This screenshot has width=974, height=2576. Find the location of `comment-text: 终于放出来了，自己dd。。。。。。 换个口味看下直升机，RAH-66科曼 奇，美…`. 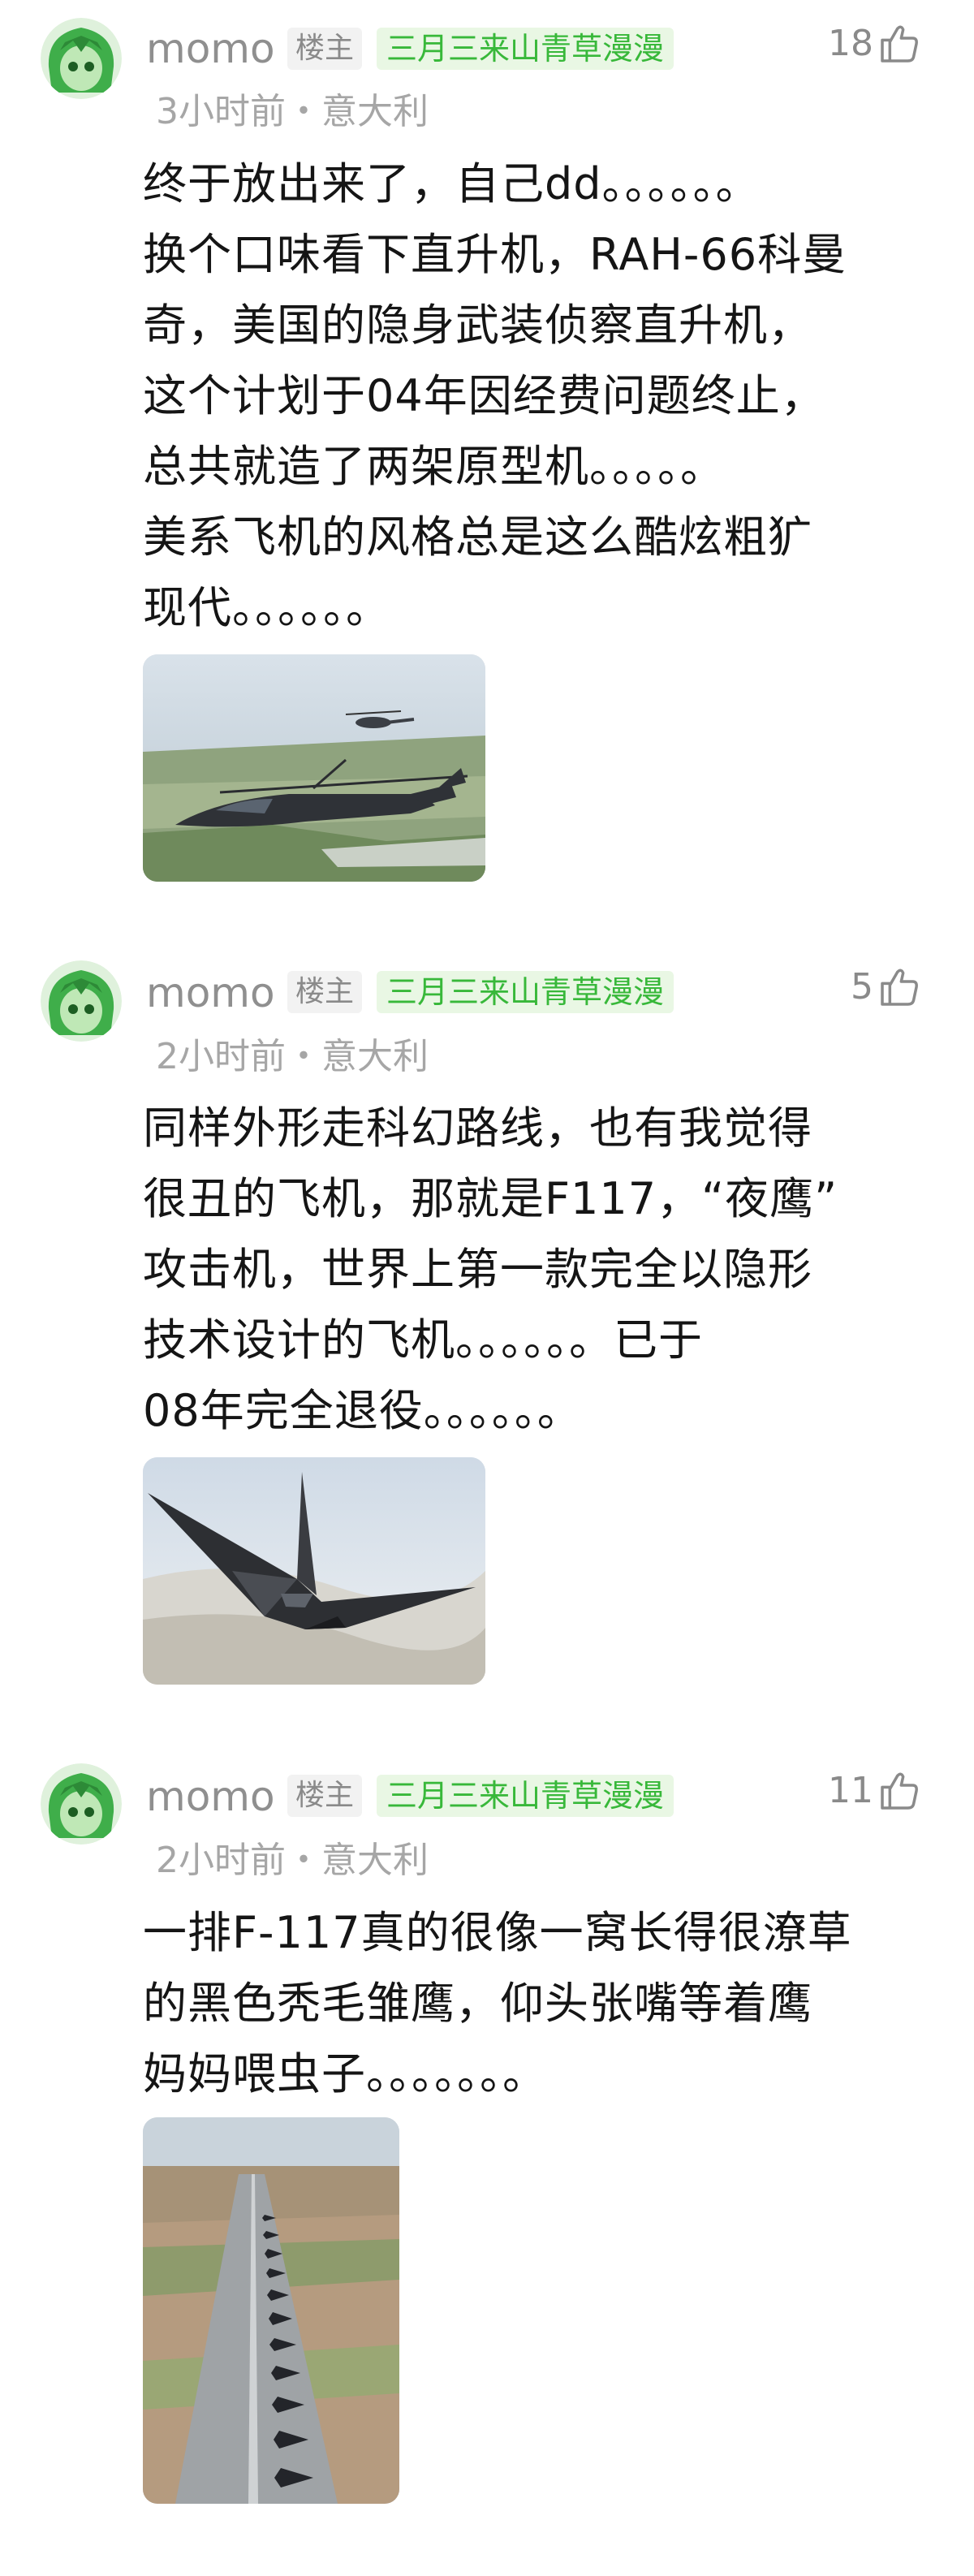

comment-text: 终于放出来了，自己dd。。。。。。 换个口味看下直升机，RAH-66科曼 奇，美… is located at coordinates (495, 395).